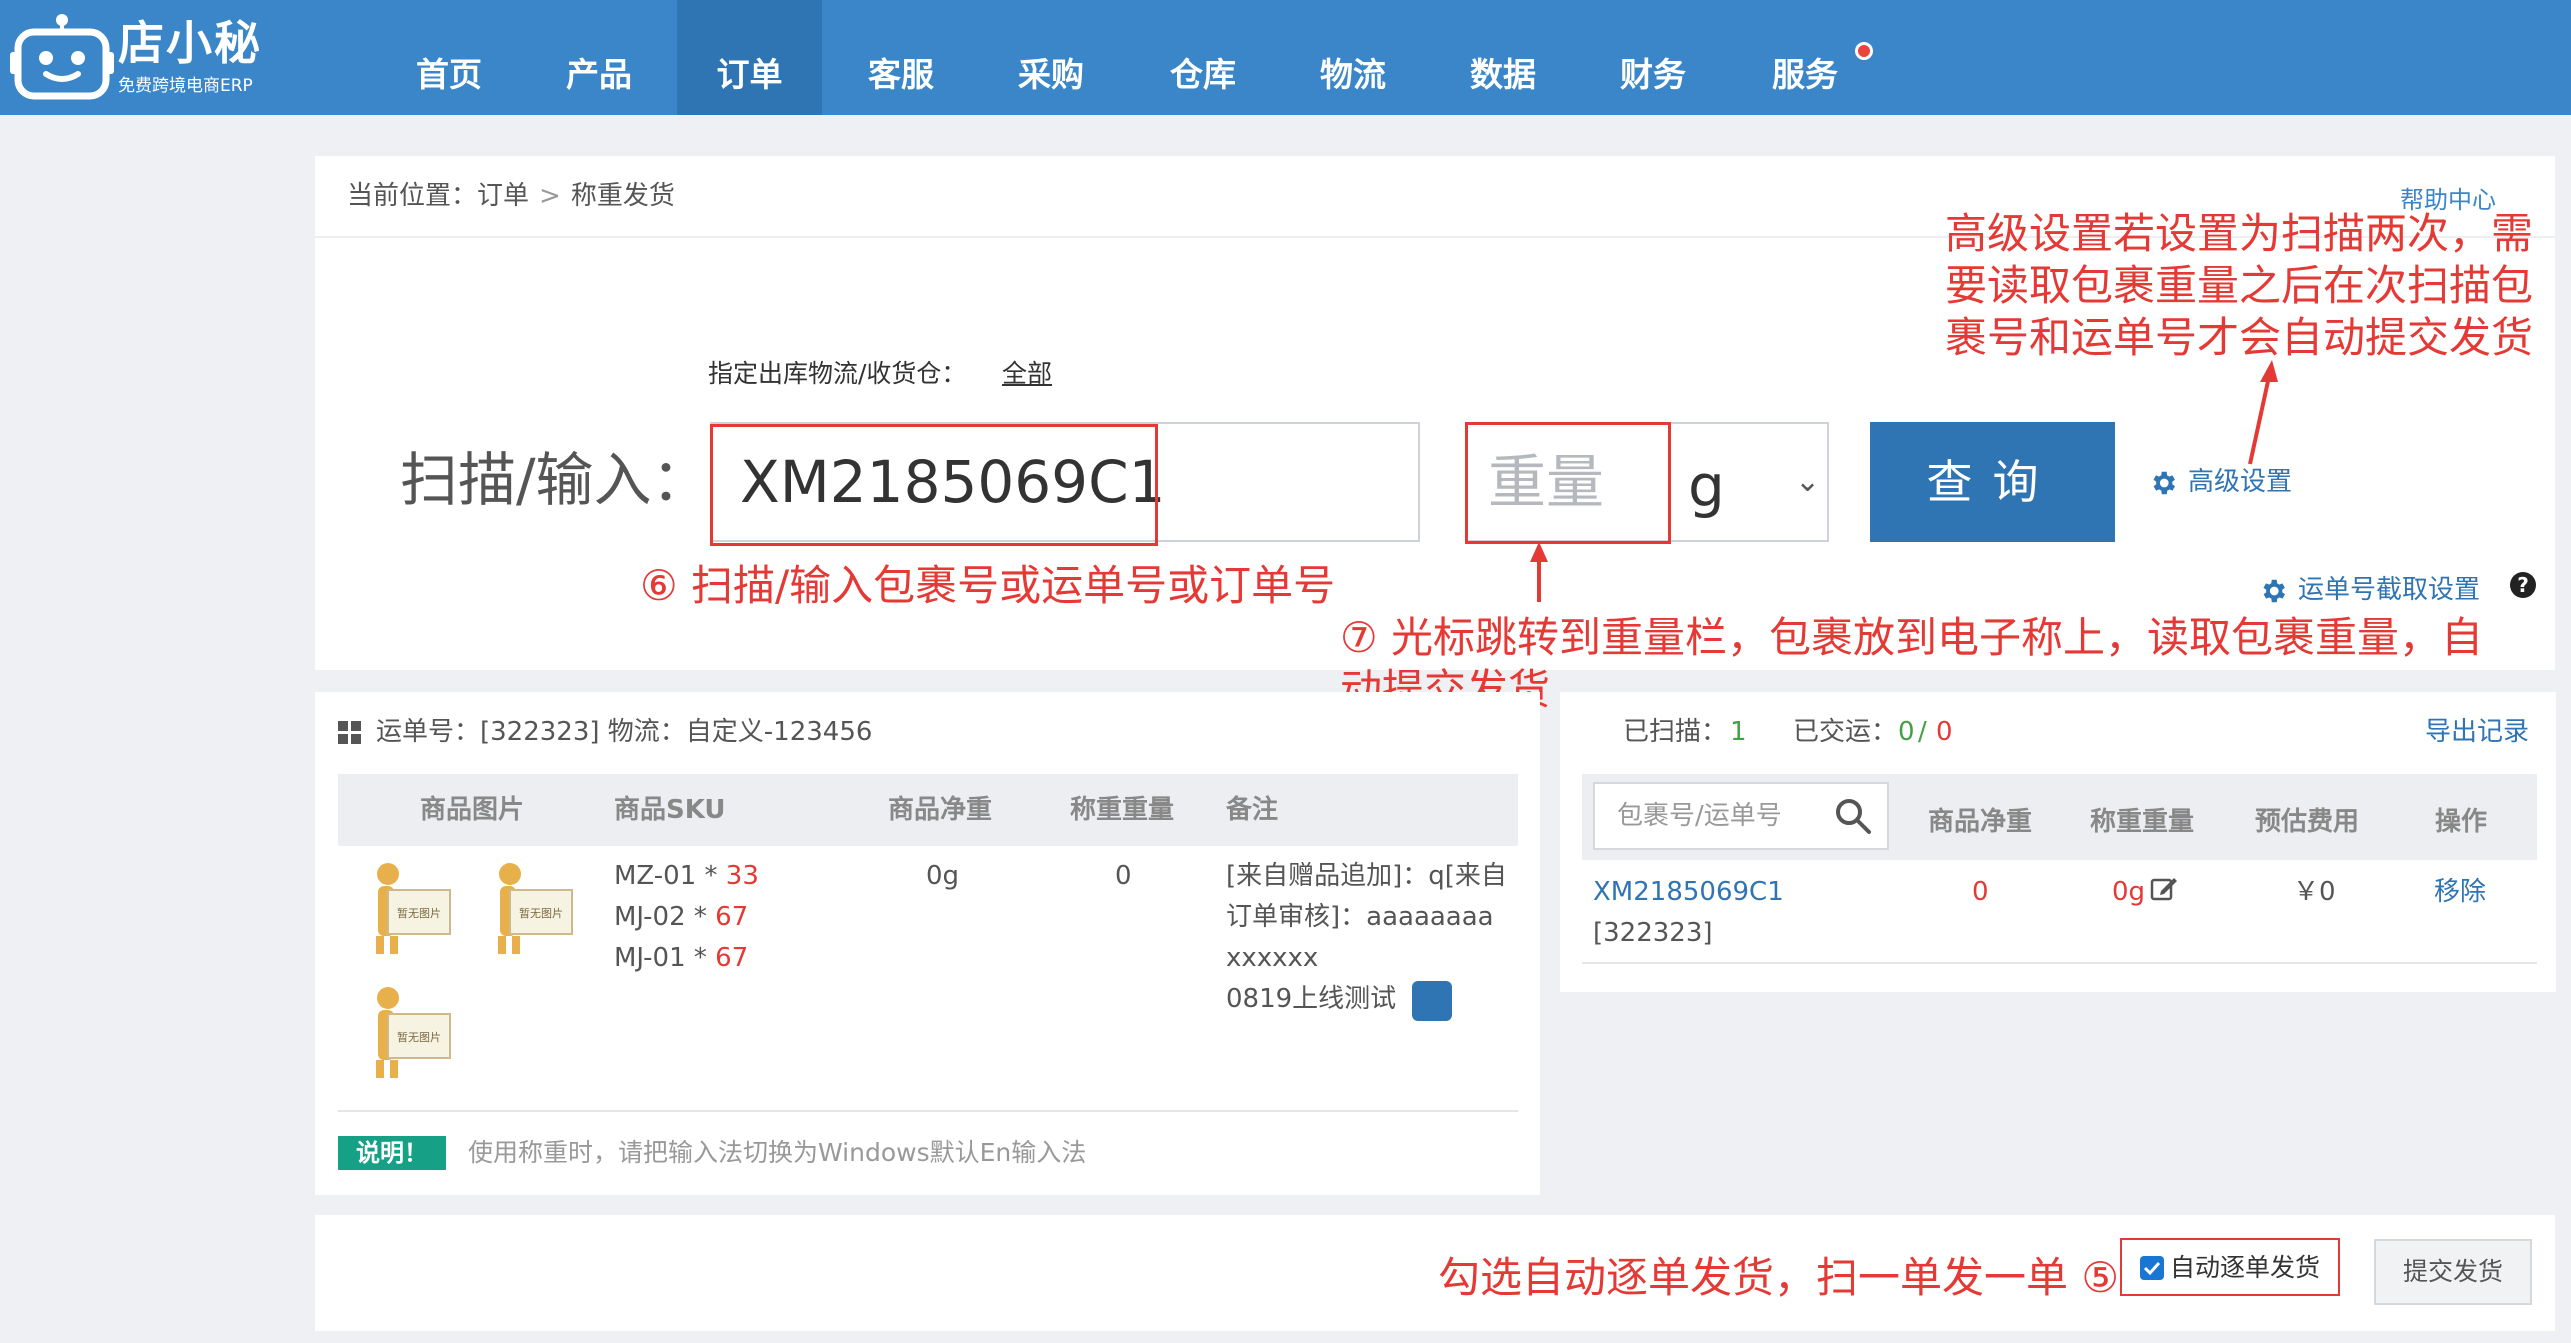 Image resolution: width=2571 pixels, height=1343 pixels. Describe the element at coordinates (1653, 57) in the screenshot. I see `nav-item-finance: 财务` at that location.